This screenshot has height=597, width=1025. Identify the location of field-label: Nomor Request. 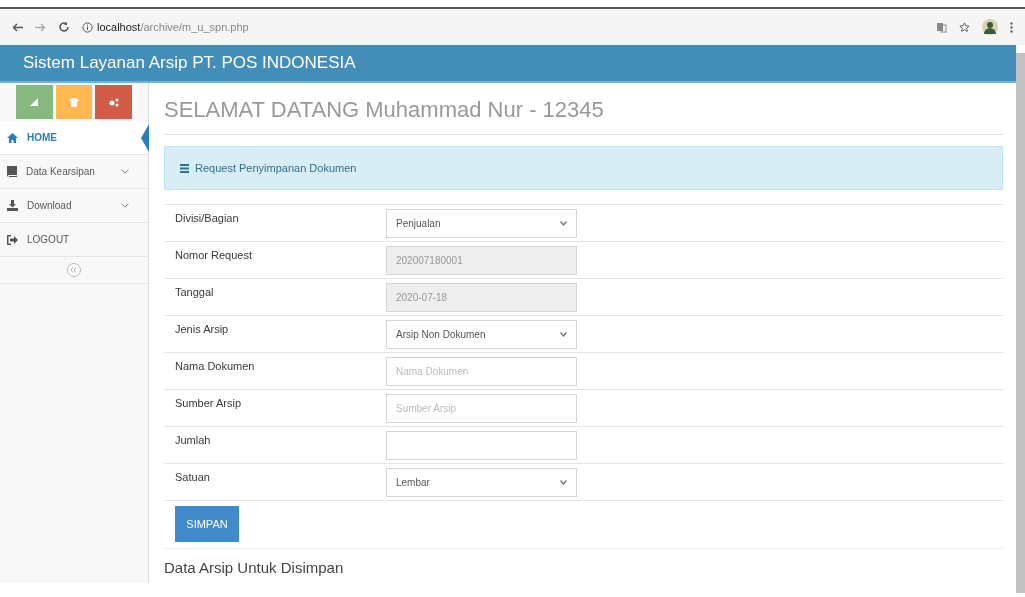
(214, 255).